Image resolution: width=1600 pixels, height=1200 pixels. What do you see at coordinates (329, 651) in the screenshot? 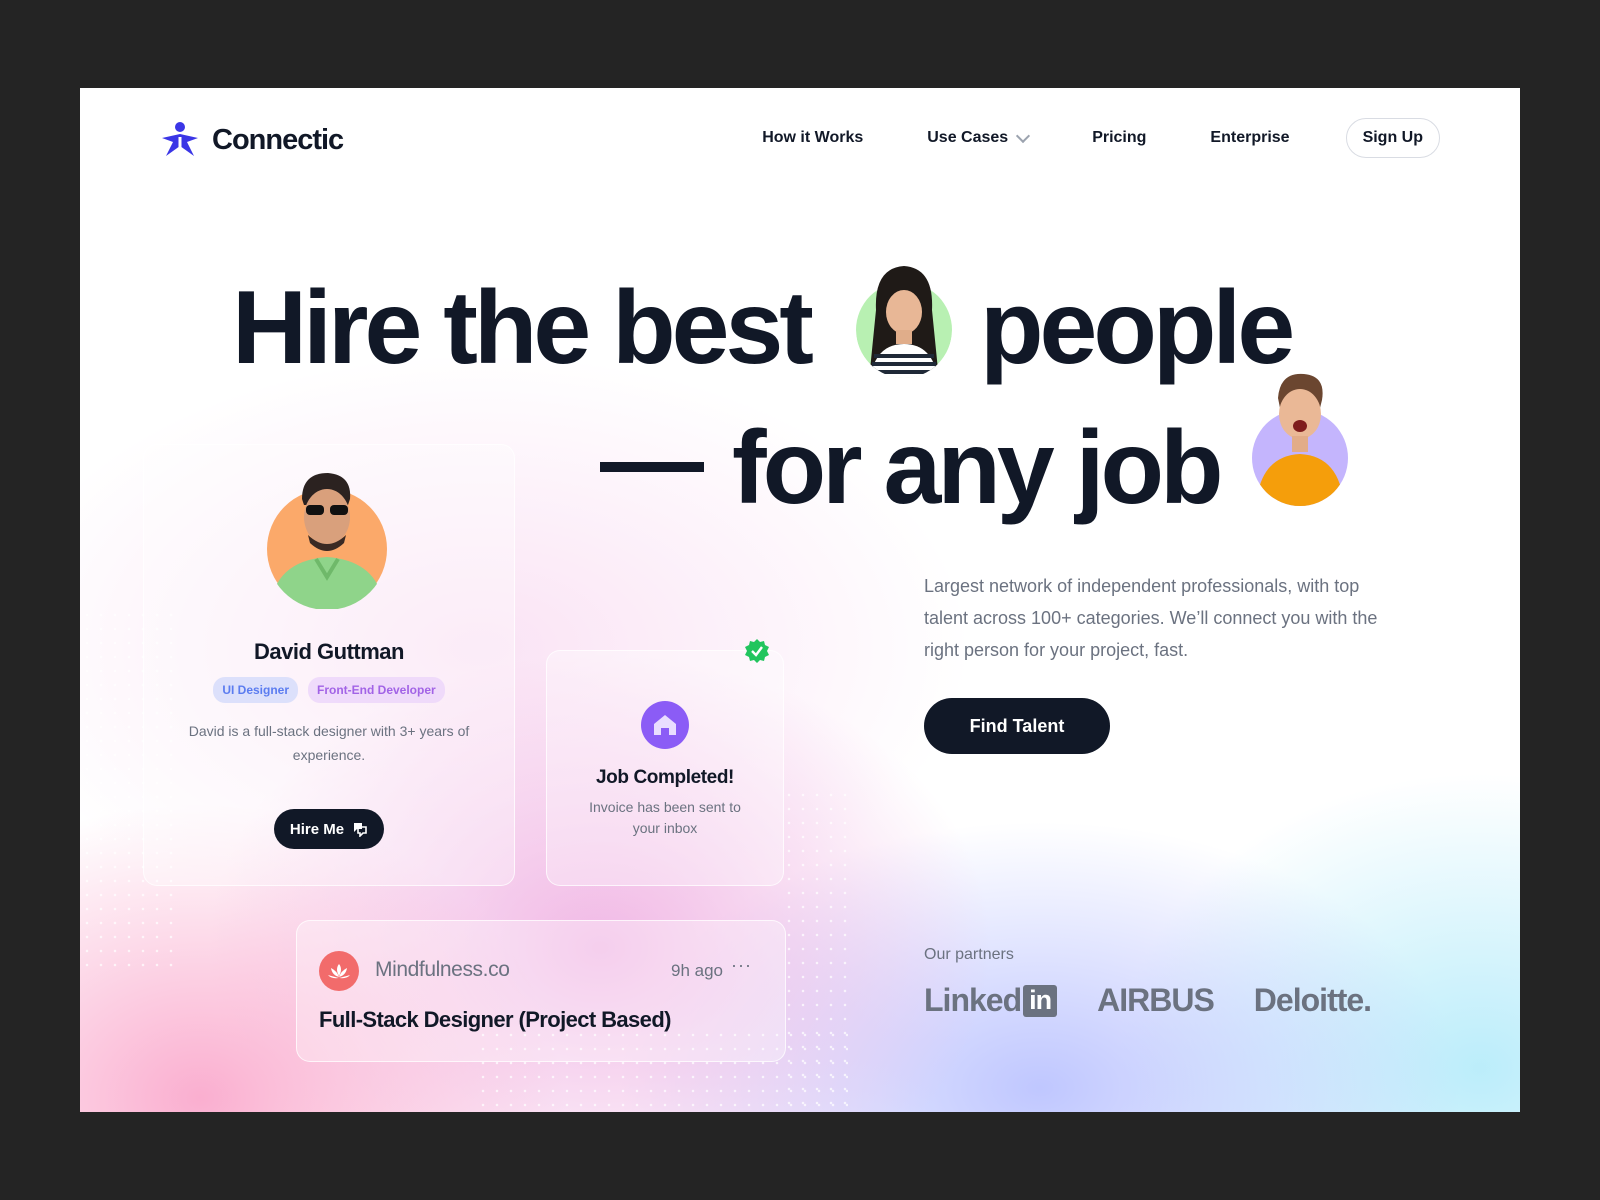
I see `profile-name: David Guttman` at bounding box center [329, 651].